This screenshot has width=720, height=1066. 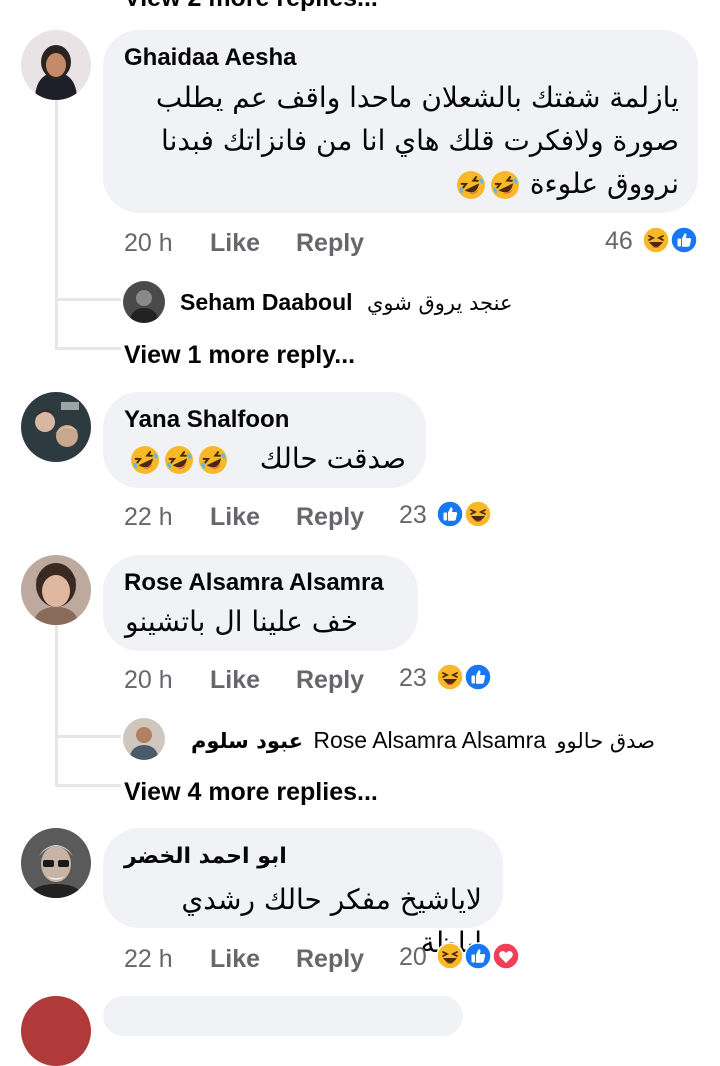 What do you see at coordinates (205, 856) in the screenshot?
I see `comment-author: ابو احمد الخضر` at bounding box center [205, 856].